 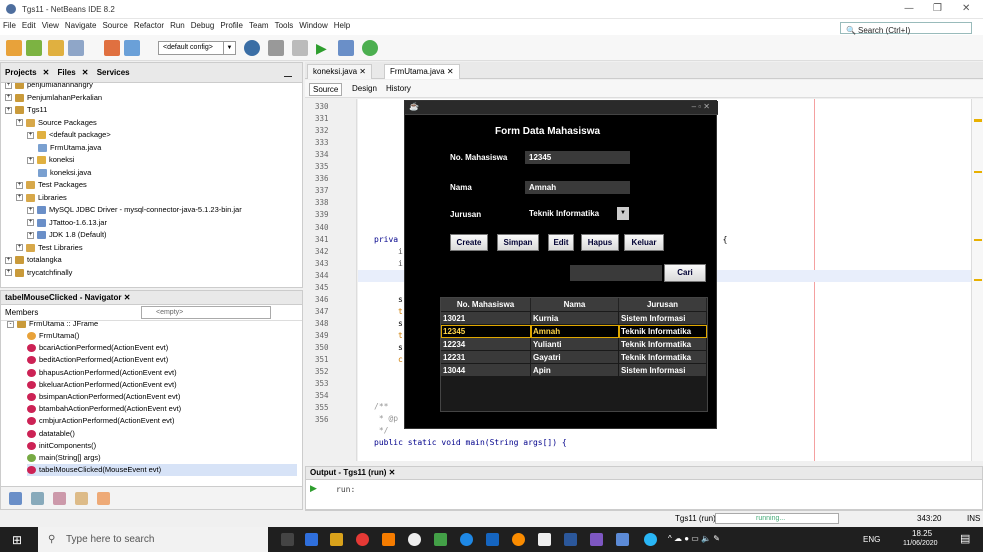 I want to click on config-select: <default config> ▼, so click(x=197, y=48).